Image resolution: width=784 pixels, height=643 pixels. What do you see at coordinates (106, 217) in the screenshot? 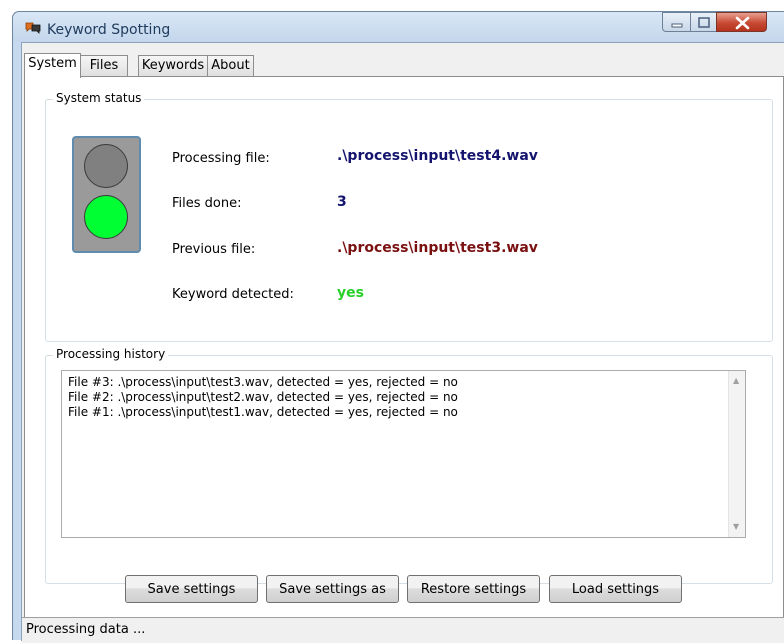
I see `traffic-light-bottom-lamp` at bounding box center [106, 217].